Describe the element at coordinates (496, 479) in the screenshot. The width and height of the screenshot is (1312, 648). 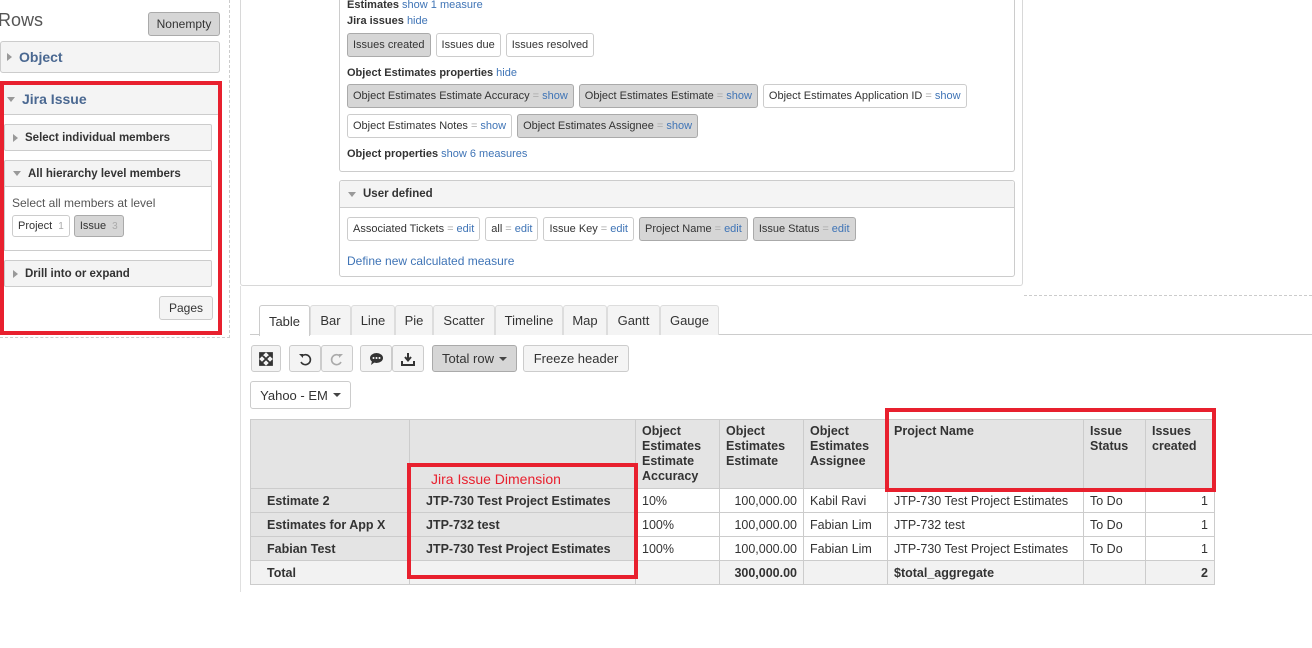
I see `annotation-label: Jira Issue Dimension` at that location.